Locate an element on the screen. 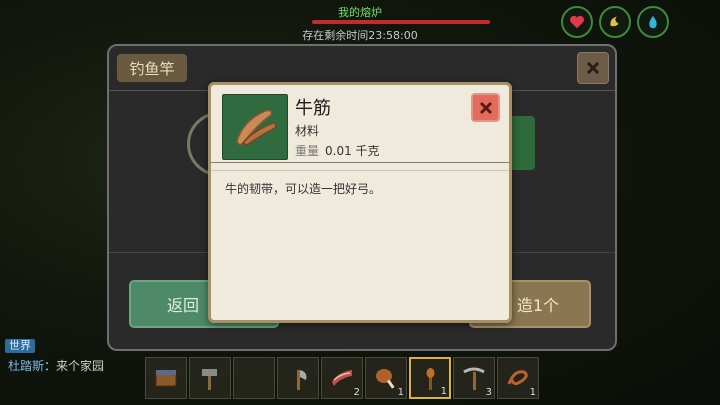 This screenshot has width=720, height=405. item-description: 牛的韧带，可以造一把好弓。 is located at coordinates (303, 189).